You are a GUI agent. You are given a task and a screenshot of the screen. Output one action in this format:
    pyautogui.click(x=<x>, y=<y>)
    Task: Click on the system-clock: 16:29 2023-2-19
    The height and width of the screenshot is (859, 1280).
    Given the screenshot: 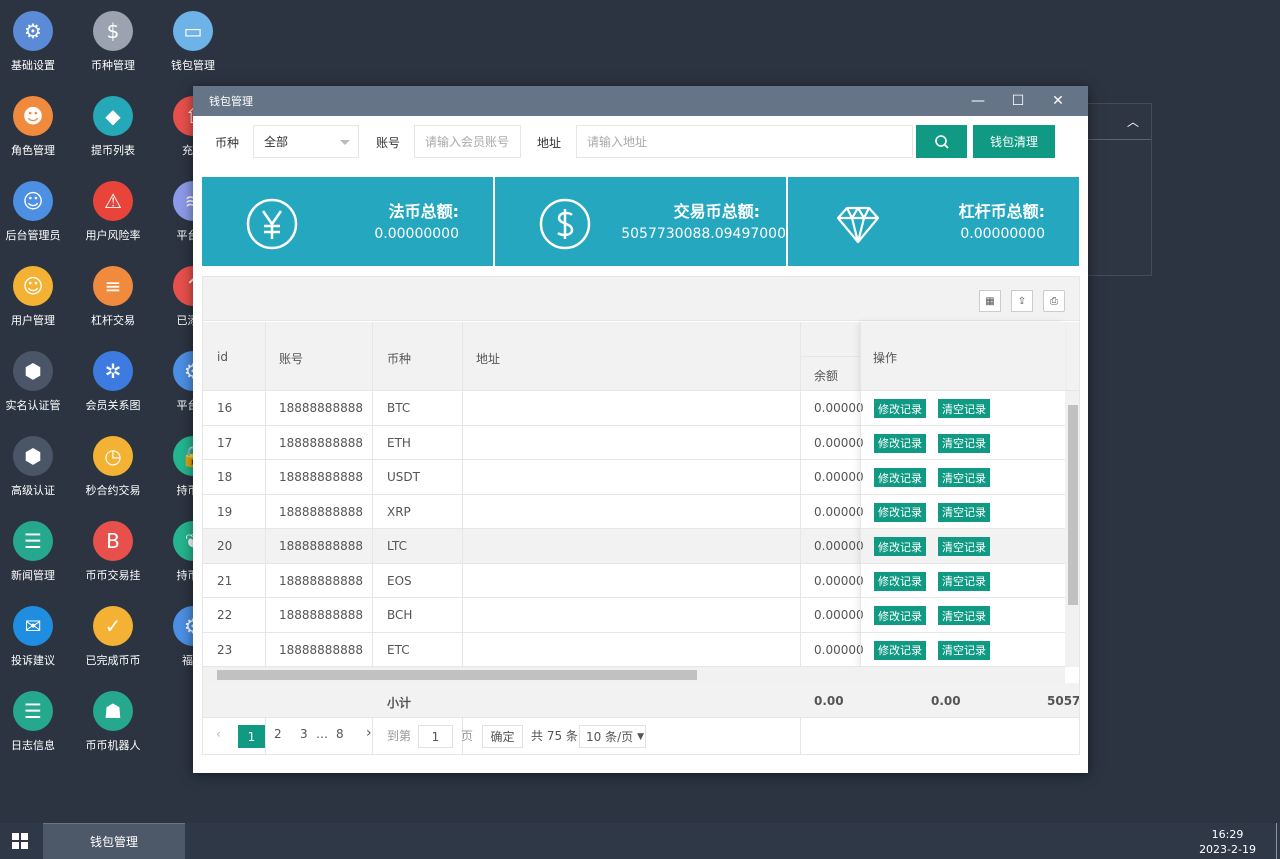 What is the action you would take?
    pyautogui.click(x=1227, y=842)
    